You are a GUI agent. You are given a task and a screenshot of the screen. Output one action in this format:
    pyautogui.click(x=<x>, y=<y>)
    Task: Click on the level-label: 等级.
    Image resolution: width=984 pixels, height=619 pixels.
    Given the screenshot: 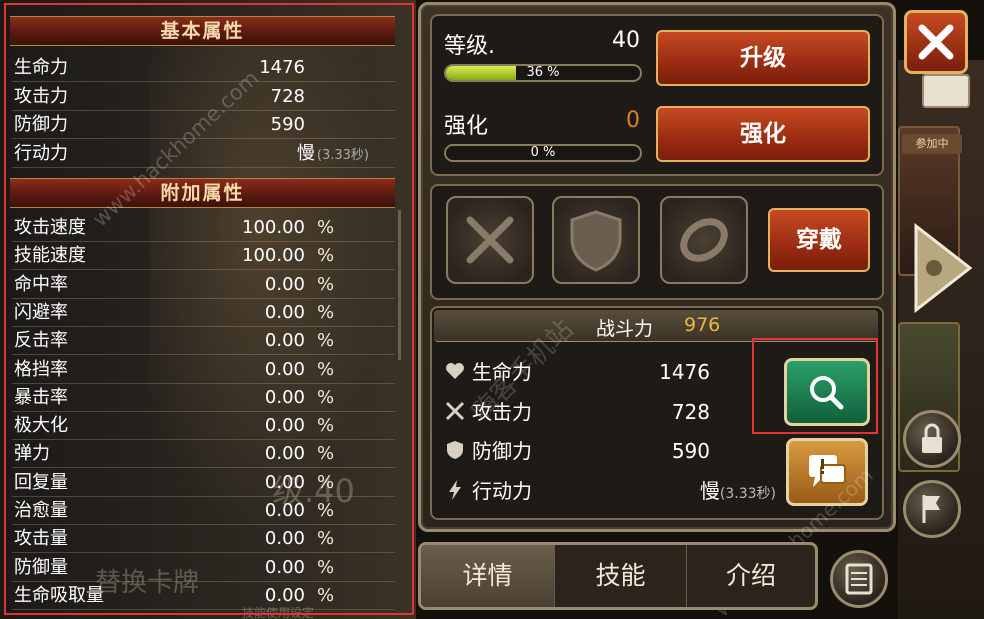 What is the action you would take?
    pyautogui.click(x=469, y=46)
    